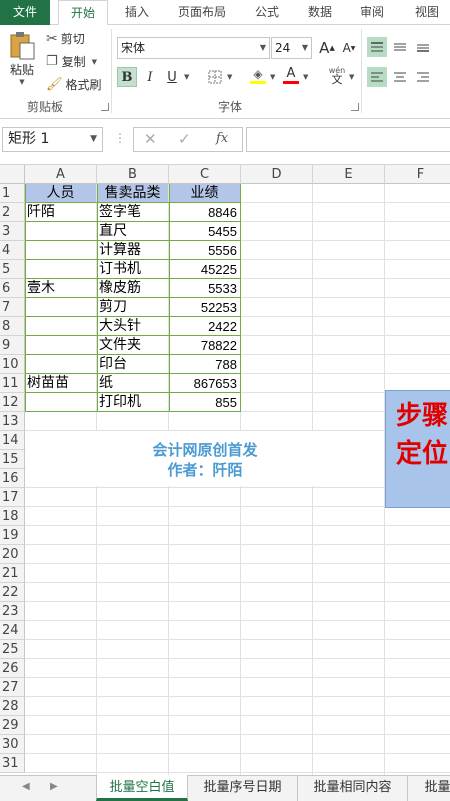 The width and height of the screenshot is (450, 801). Describe the element at coordinates (132, 402) in the screenshot. I see `cell: 打印机` at that location.